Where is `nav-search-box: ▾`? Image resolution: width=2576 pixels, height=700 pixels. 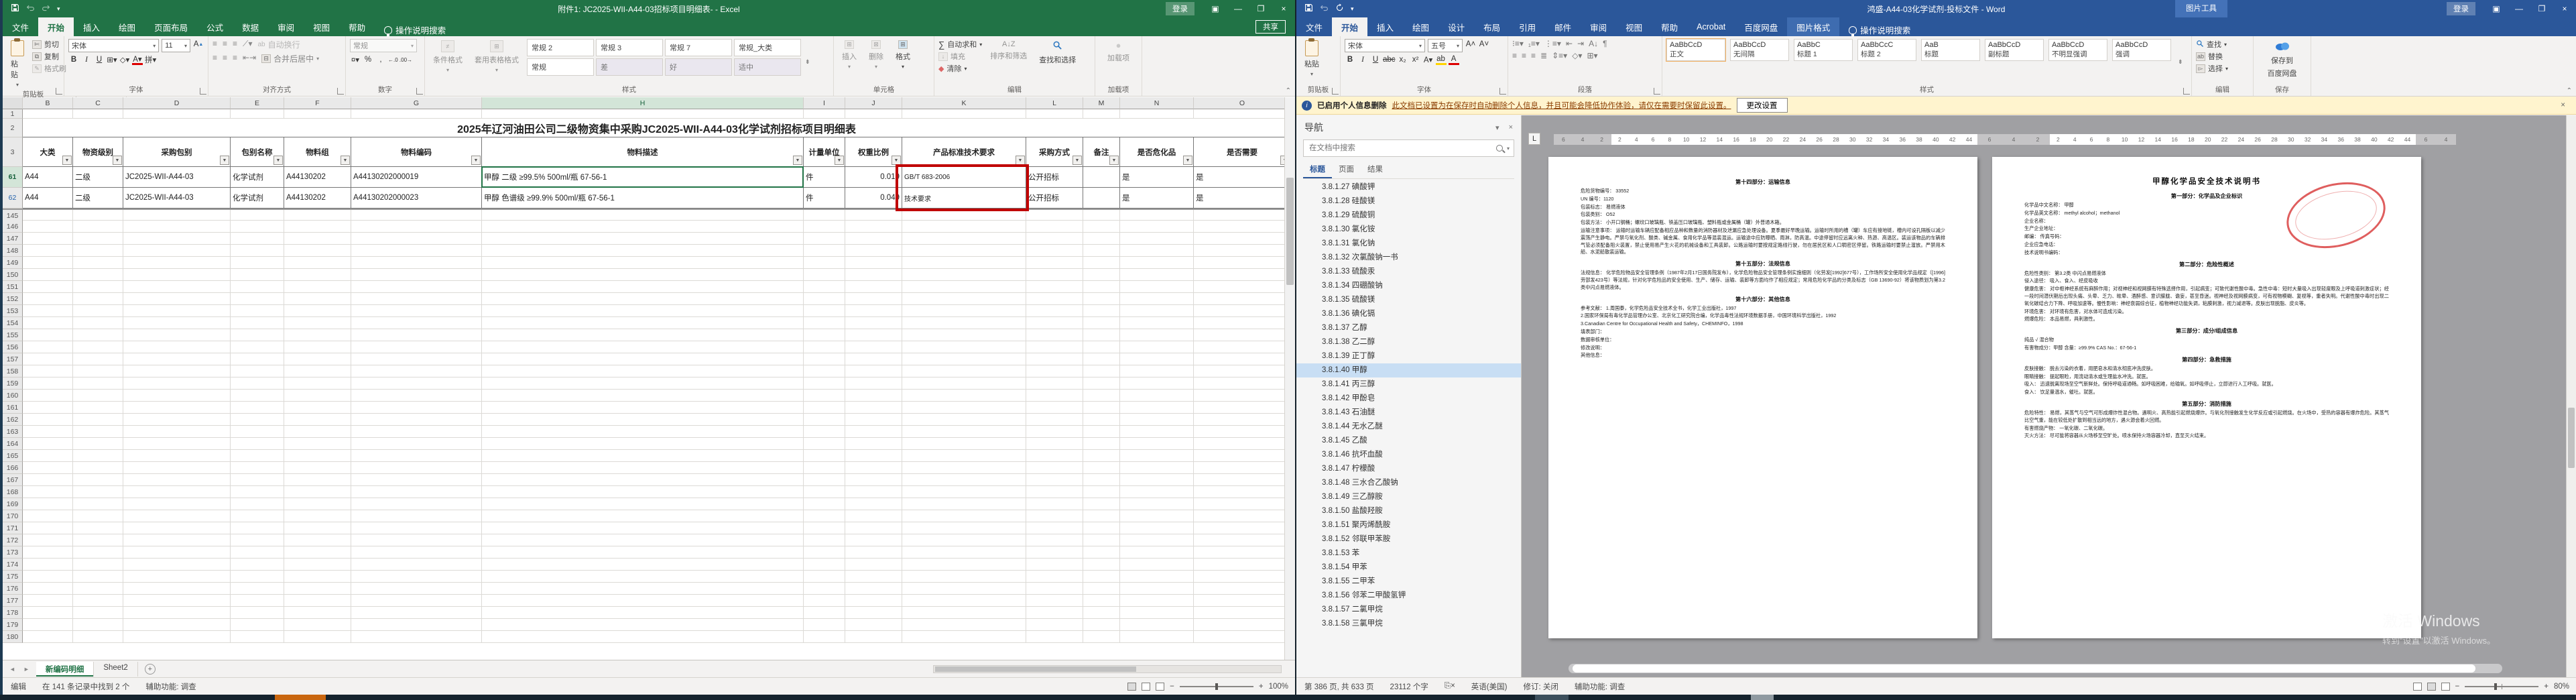 nav-search-box: ▾ is located at coordinates (1409, 148).